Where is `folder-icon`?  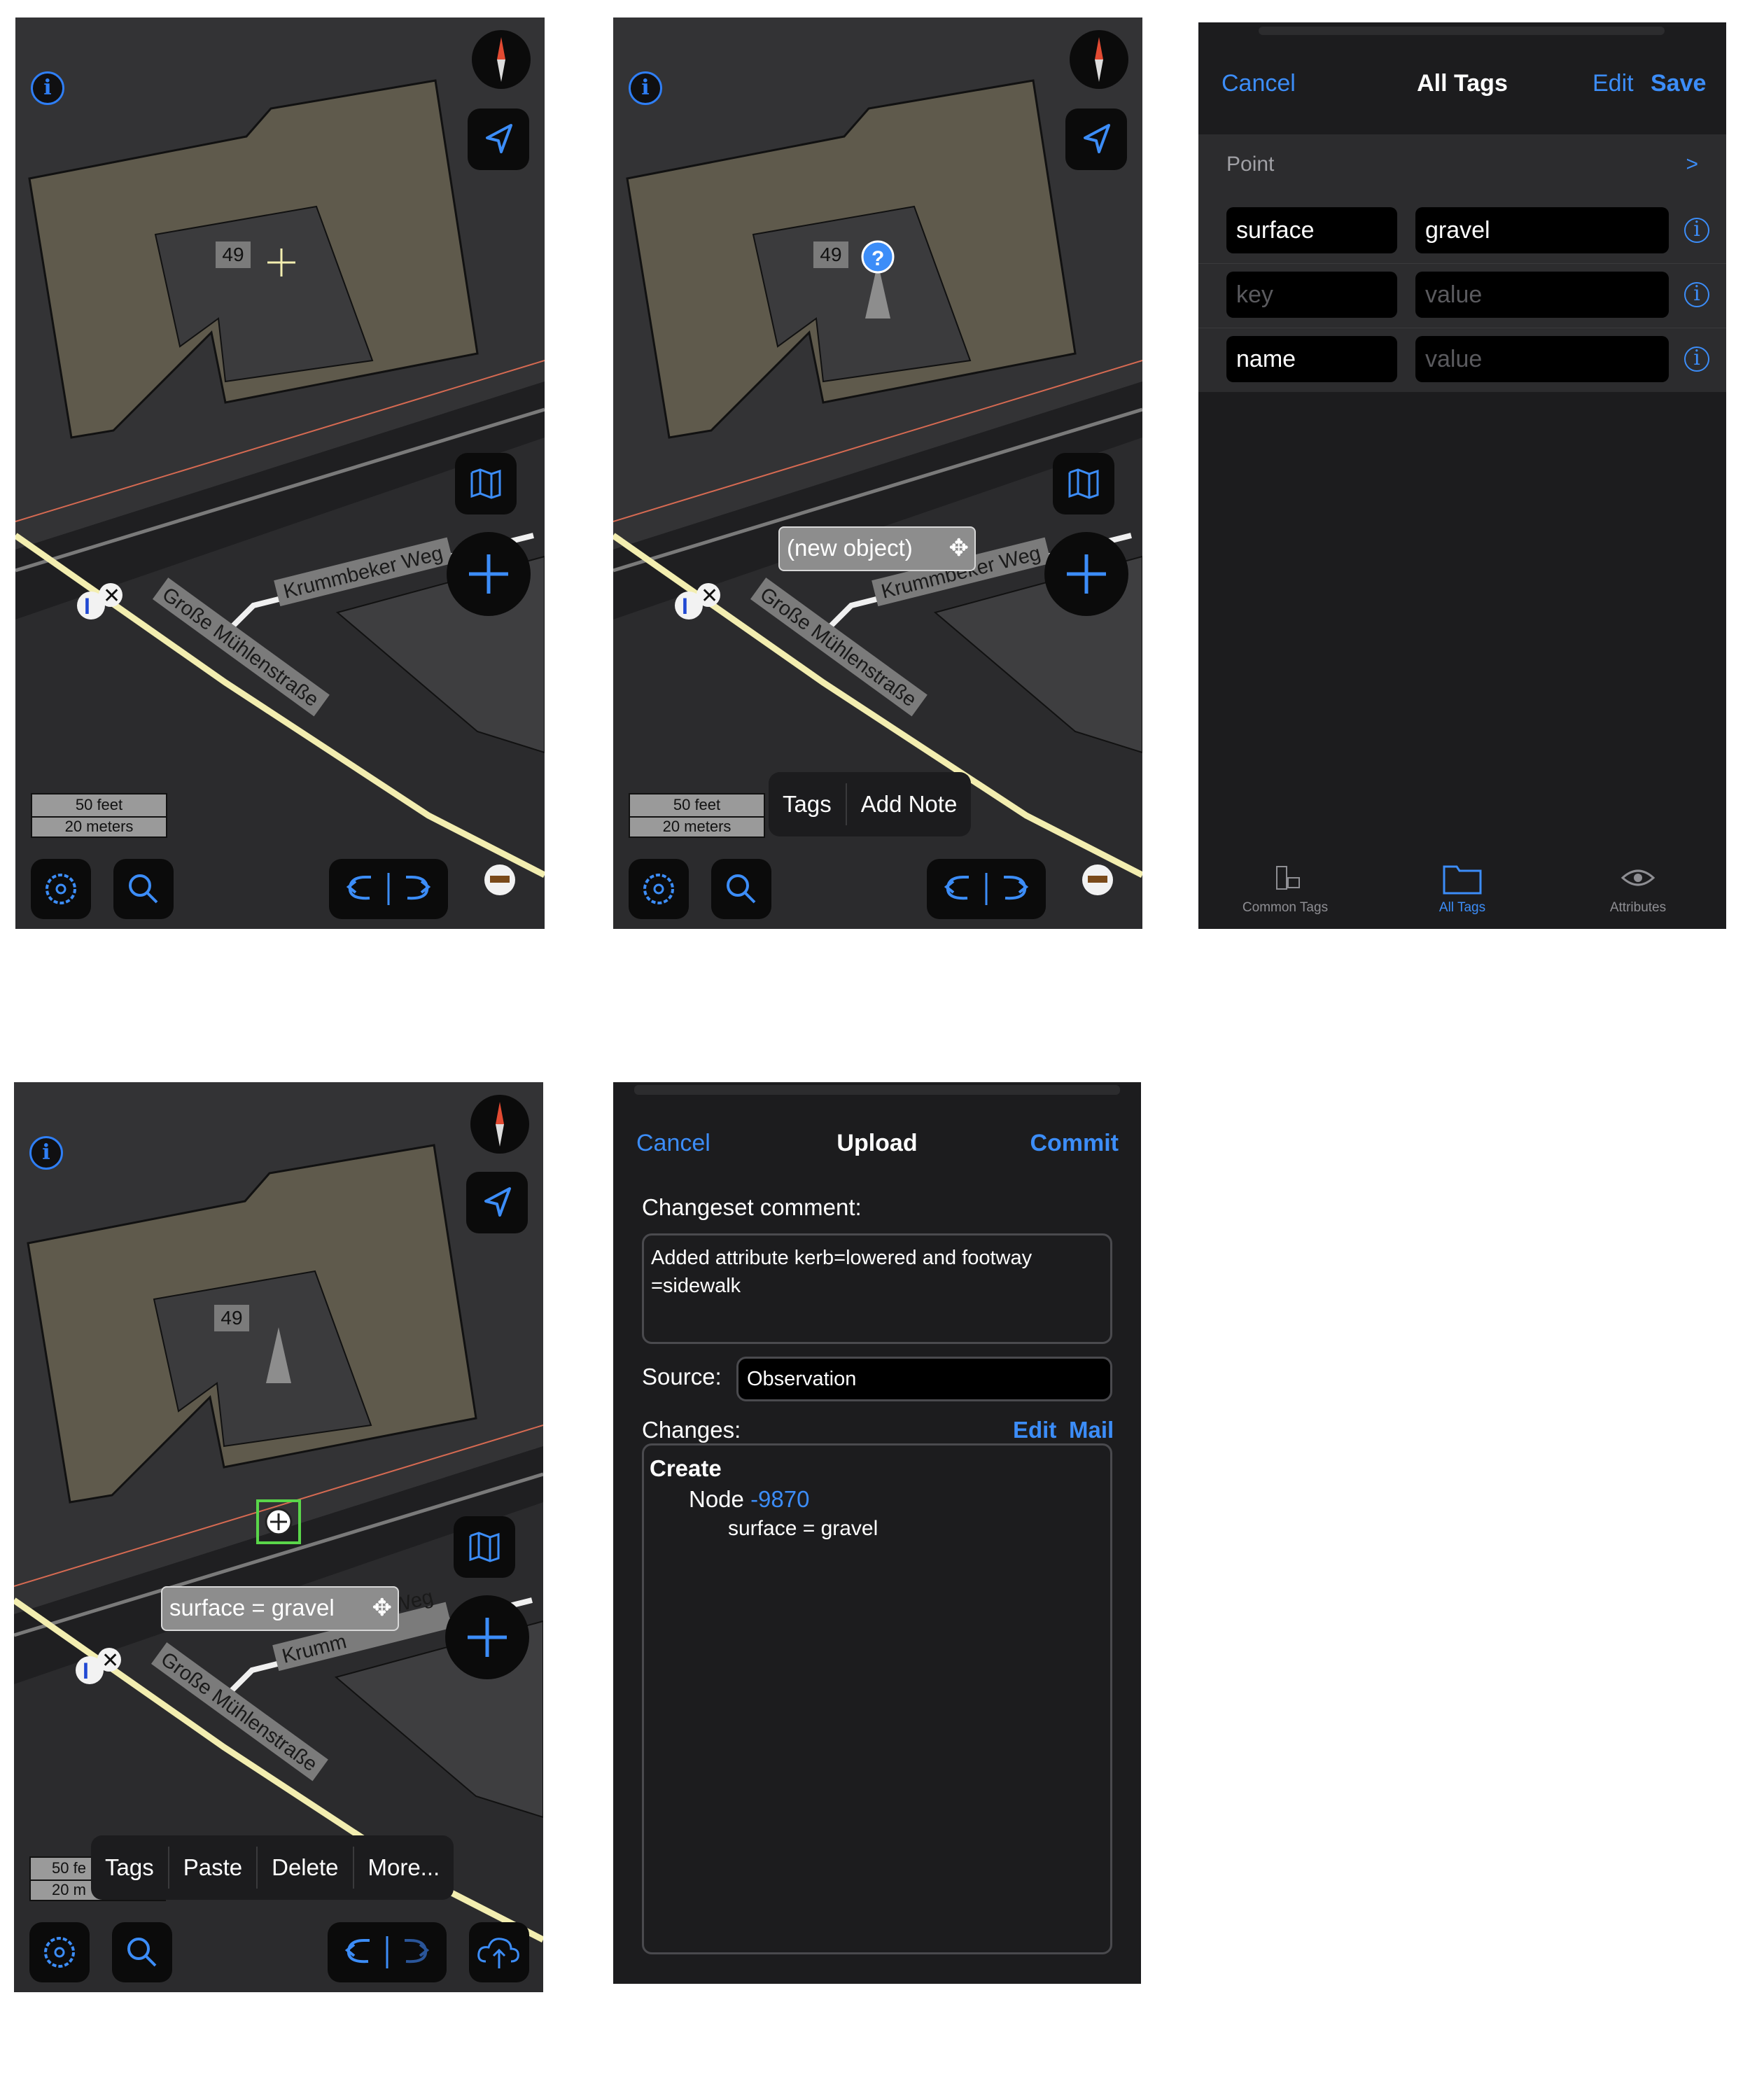 folder-icon is located at coordinates (1462, 880).